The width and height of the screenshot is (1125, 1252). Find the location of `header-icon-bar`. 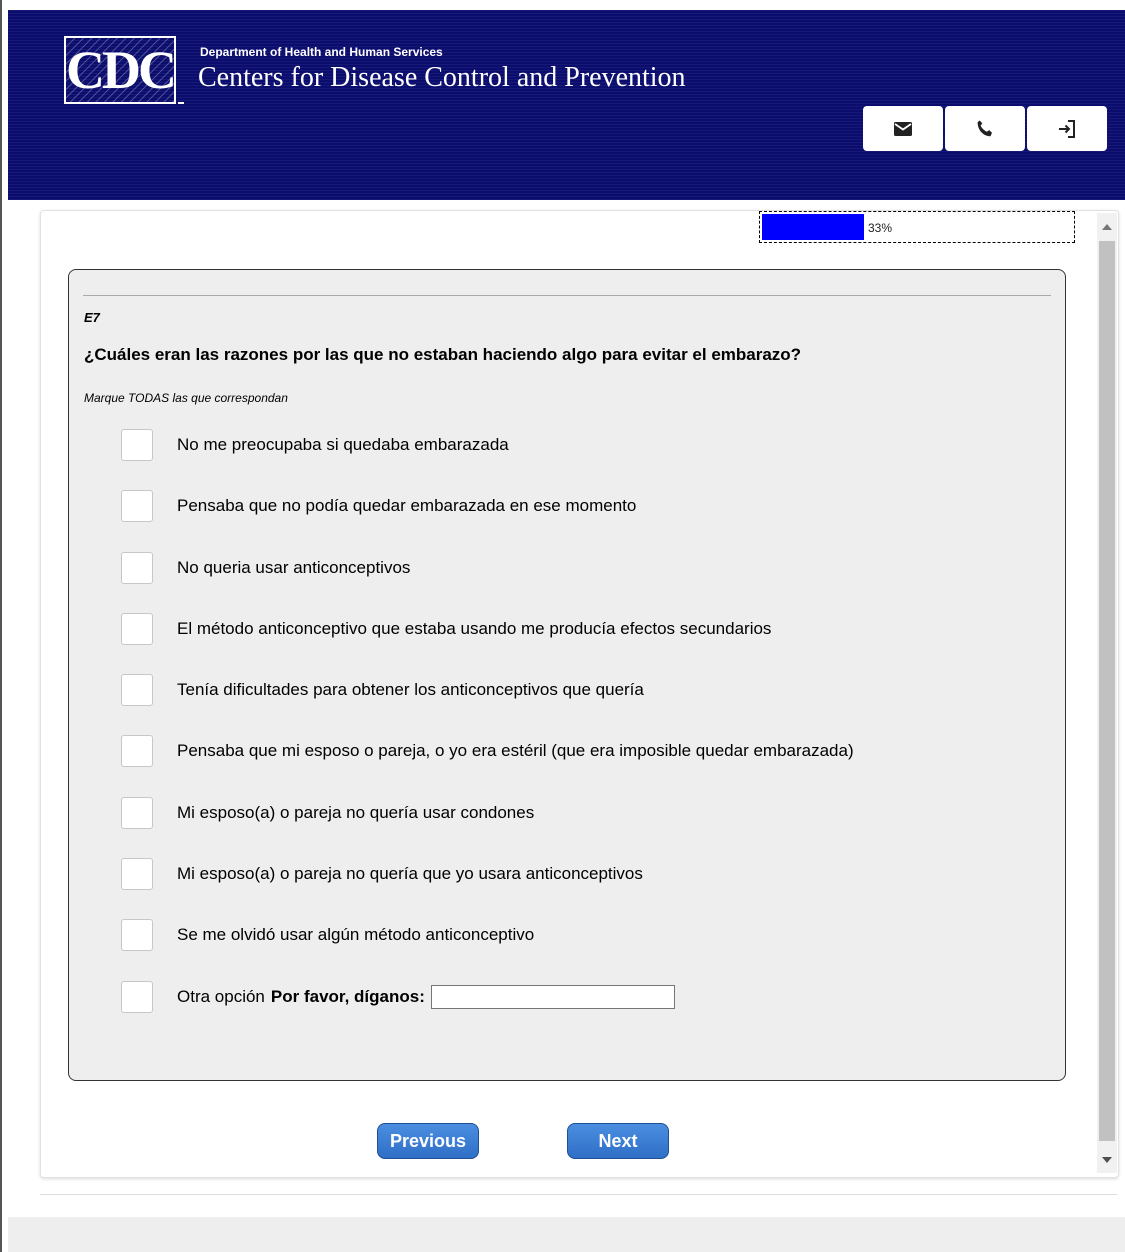

header-icon-bar is located at coordinates (986, 128).